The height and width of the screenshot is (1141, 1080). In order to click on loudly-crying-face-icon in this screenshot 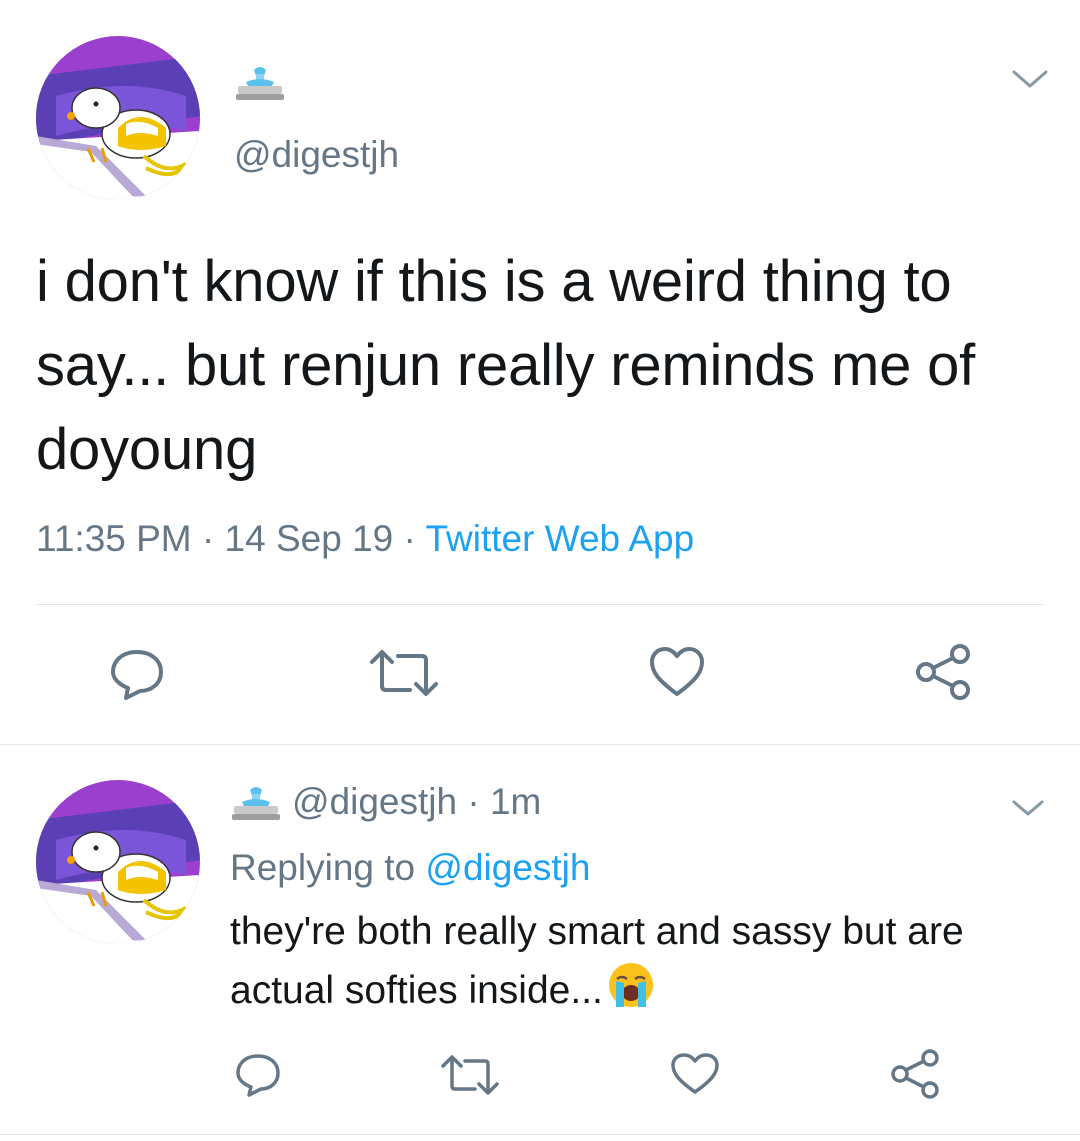, I will do `click(631, 993)`.